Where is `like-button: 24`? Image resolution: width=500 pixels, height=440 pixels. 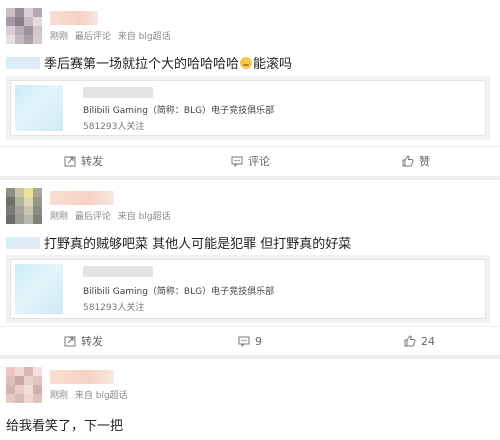 like-button: 24 is located at coordinates (419, 341).